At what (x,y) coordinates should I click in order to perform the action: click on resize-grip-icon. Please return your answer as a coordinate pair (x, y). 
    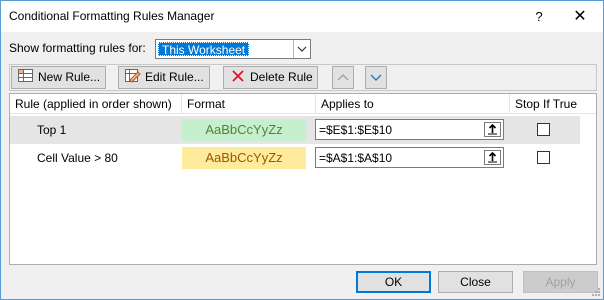
    Looking at the image, I should click on (596, 292).